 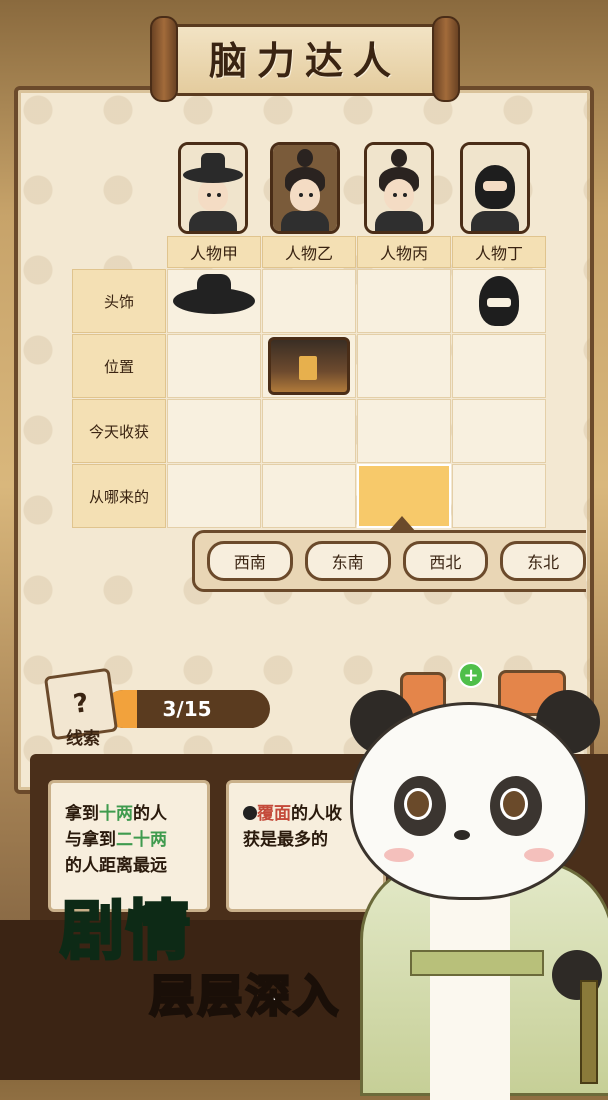 I want to click on clue-label: 线索, so click(x=83, y=739).